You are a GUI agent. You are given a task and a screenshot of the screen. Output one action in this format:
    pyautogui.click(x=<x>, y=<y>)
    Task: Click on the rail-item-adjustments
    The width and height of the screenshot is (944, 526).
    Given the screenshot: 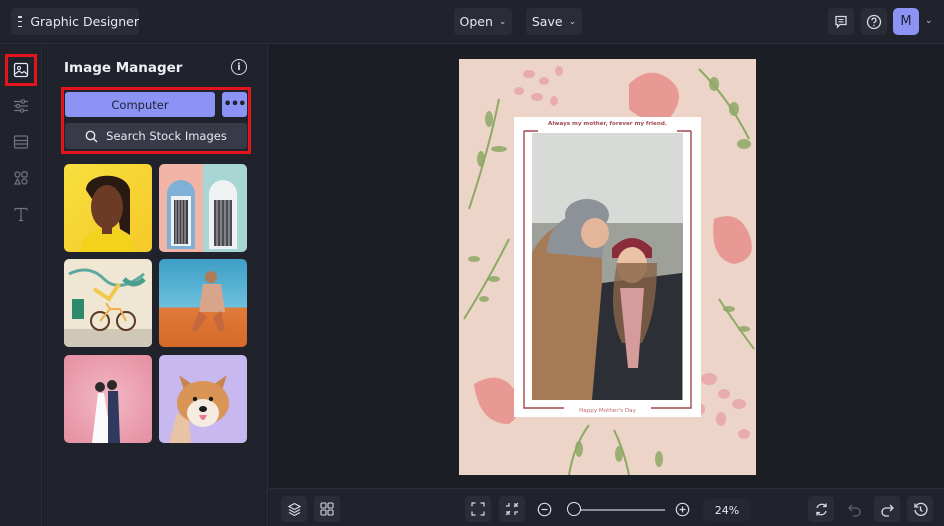 What is the action you would take?
    pyautogui.click(x=21, y=106)
    